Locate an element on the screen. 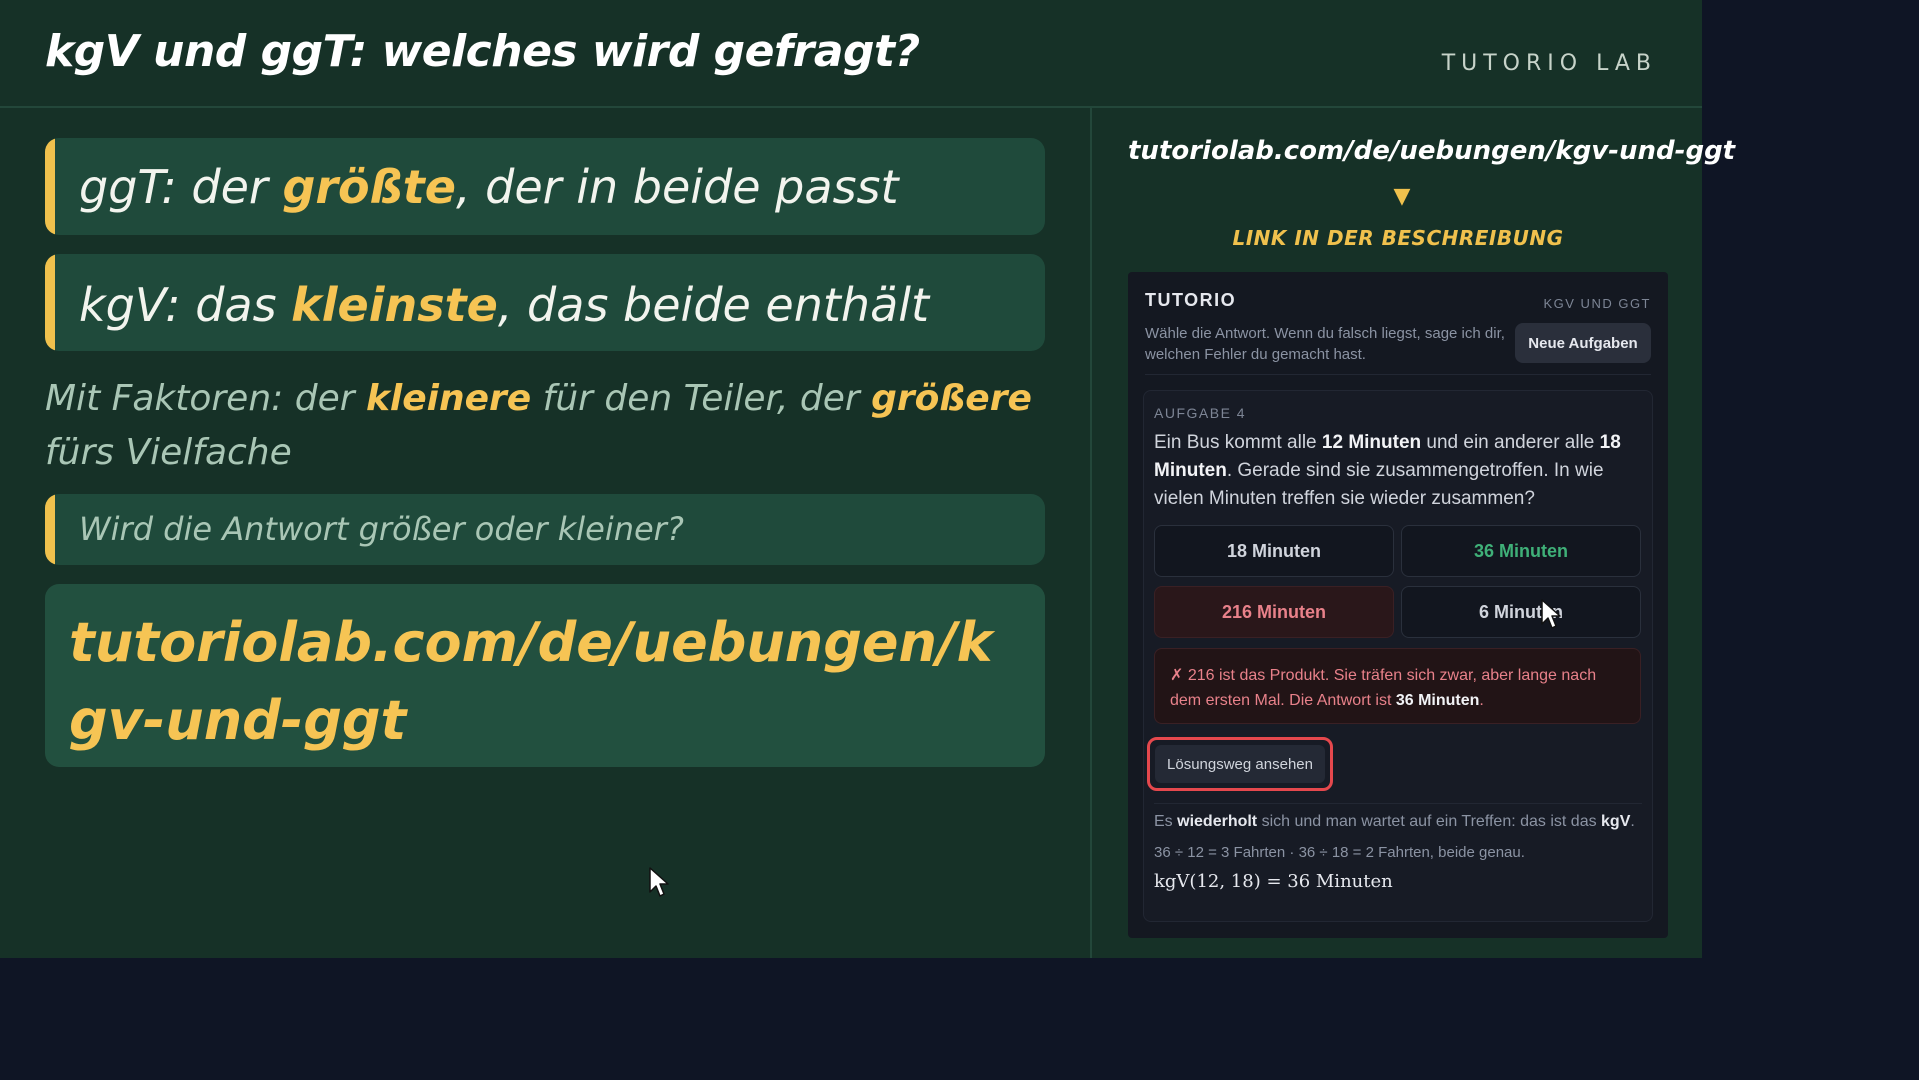 The image size is (1919, 1080). question-card: Wird die Antwort größer oder kleiner? is located at coordinates (545, 529).